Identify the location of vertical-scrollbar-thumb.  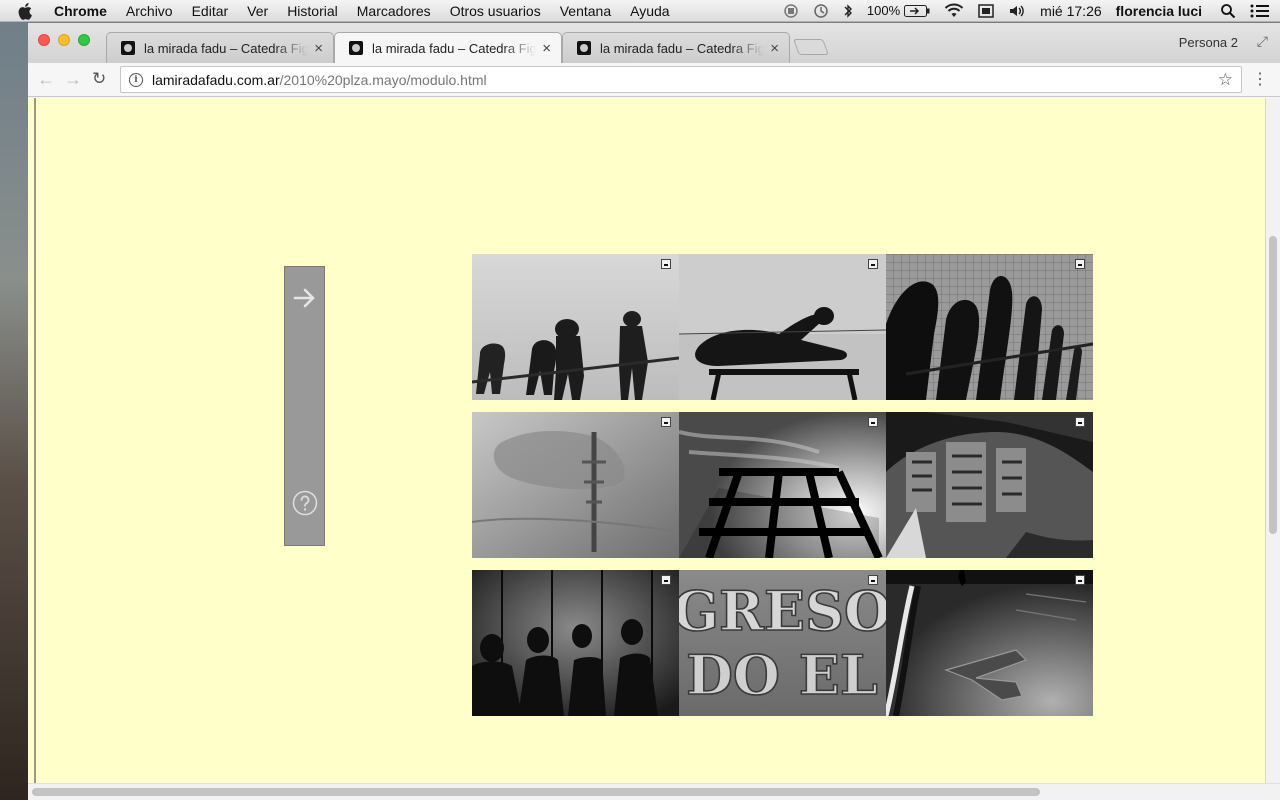
(1273, 385).